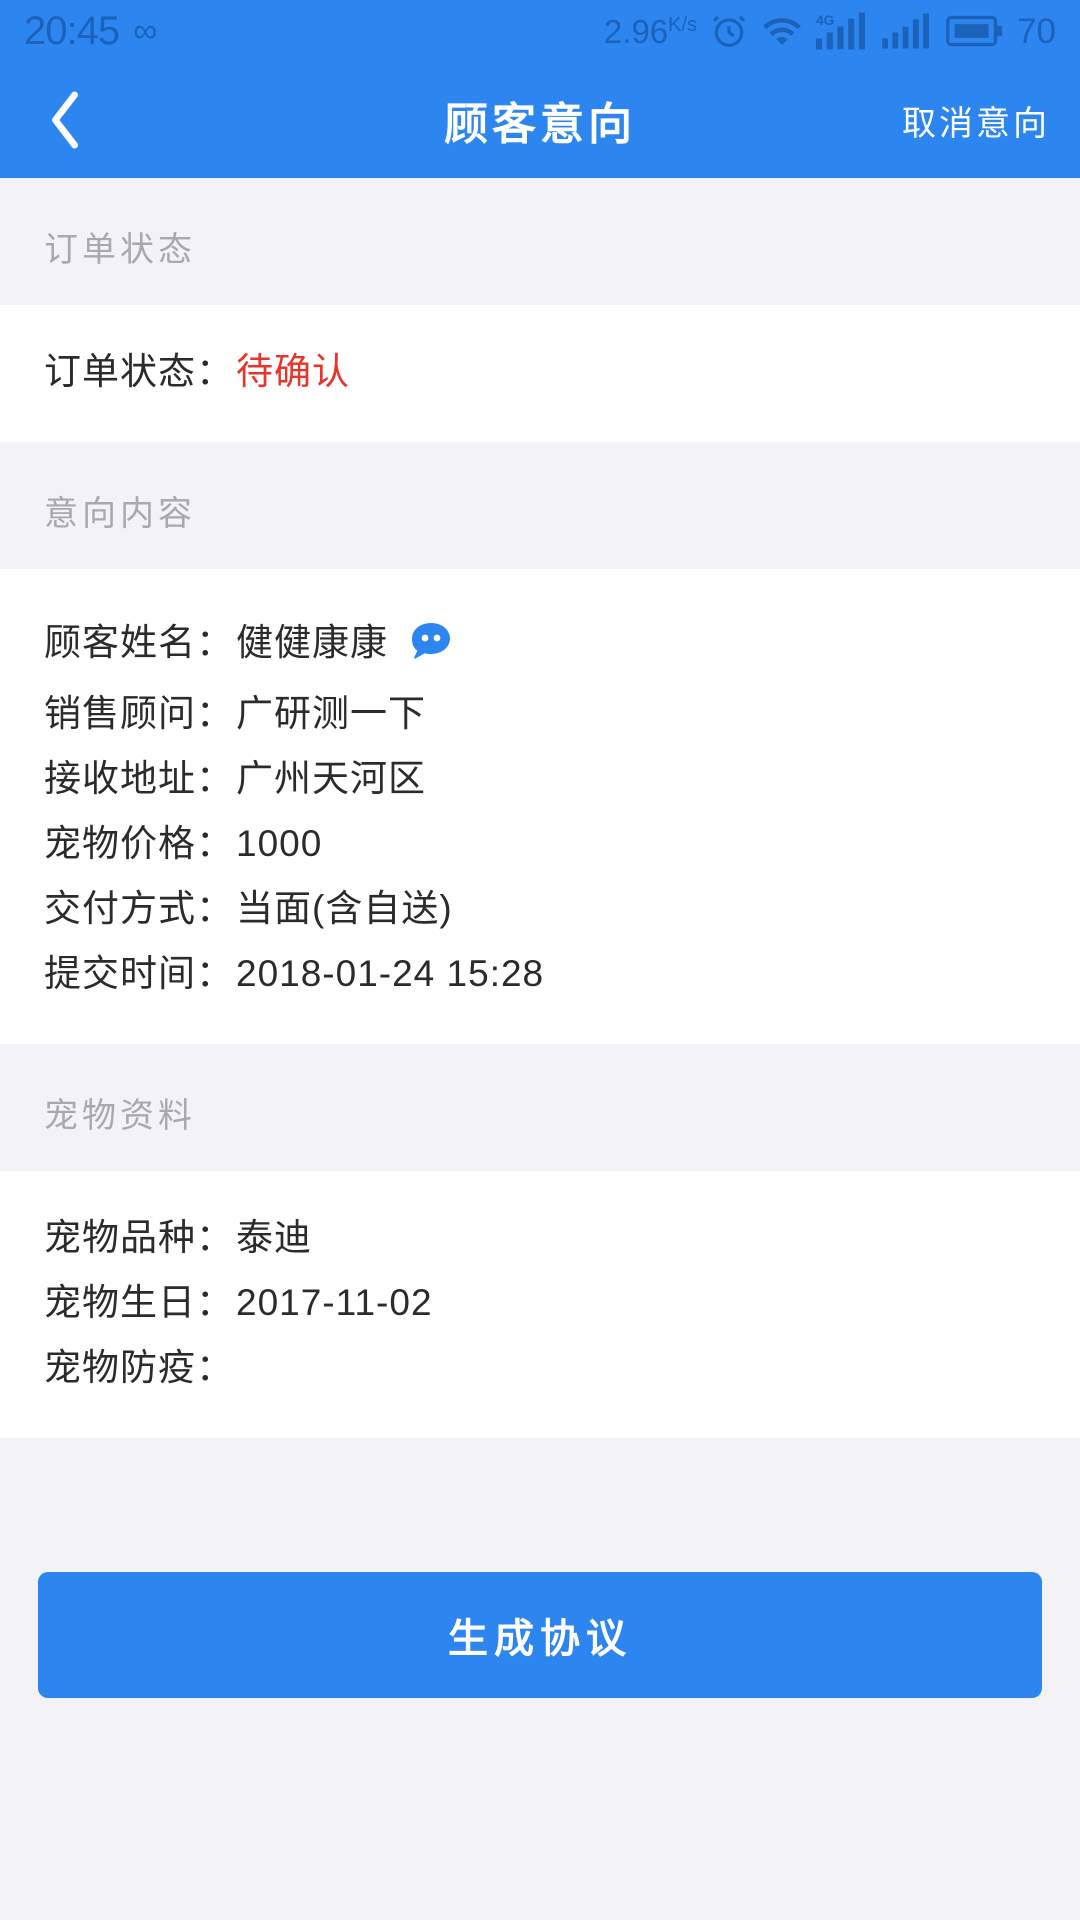 This screenshot has width=1080, height=1920. I want to click on signal-bars-icon, so click(907, 31).